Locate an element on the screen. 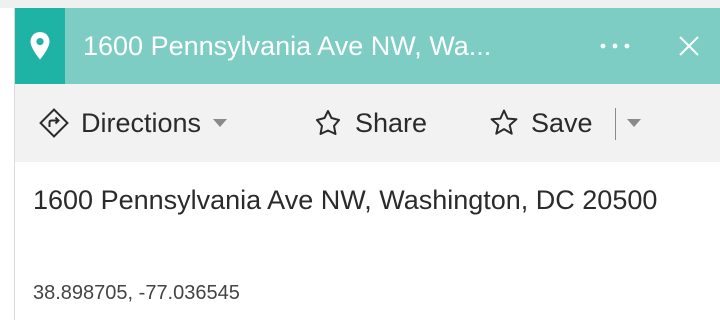 This screenshot has width=720, height=320. close-button is located at coordinates (689, 46).